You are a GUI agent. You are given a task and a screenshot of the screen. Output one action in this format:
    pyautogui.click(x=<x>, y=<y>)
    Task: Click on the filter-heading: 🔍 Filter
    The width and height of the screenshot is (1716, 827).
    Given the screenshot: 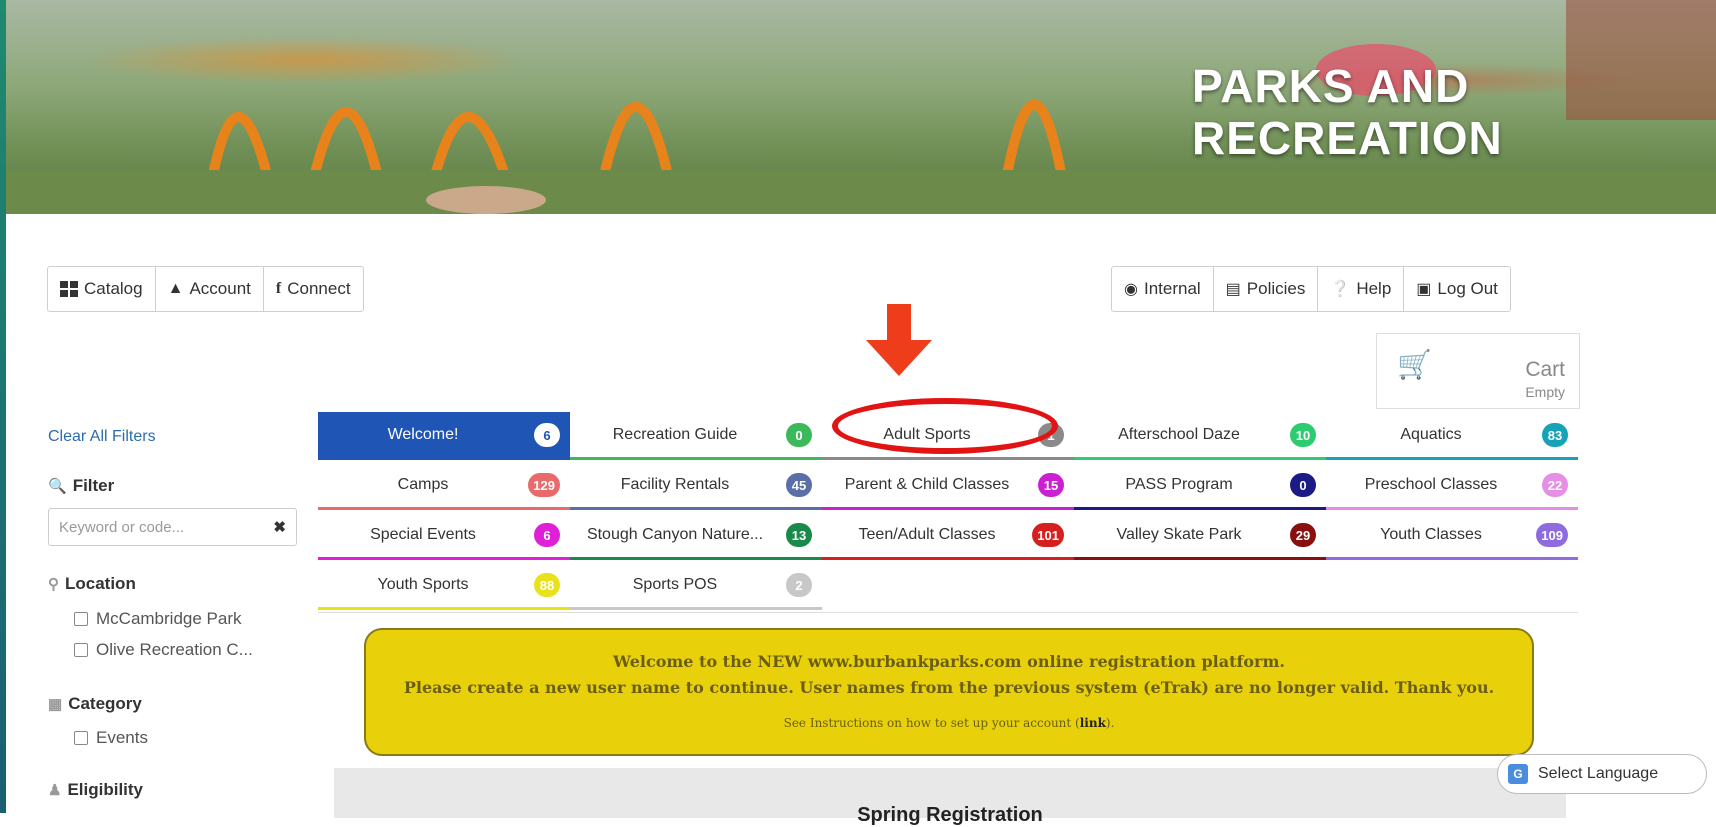 What is the action you would take?
    pyautogui.click(x=81, y=486)
    